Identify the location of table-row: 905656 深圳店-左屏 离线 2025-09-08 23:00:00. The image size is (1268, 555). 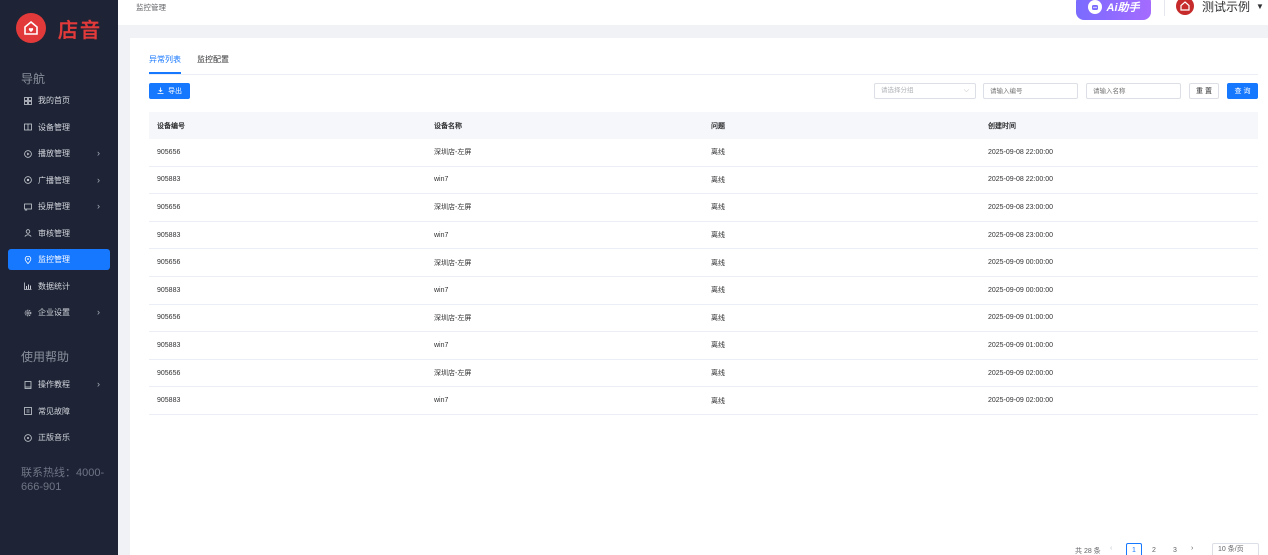
(703, 208).